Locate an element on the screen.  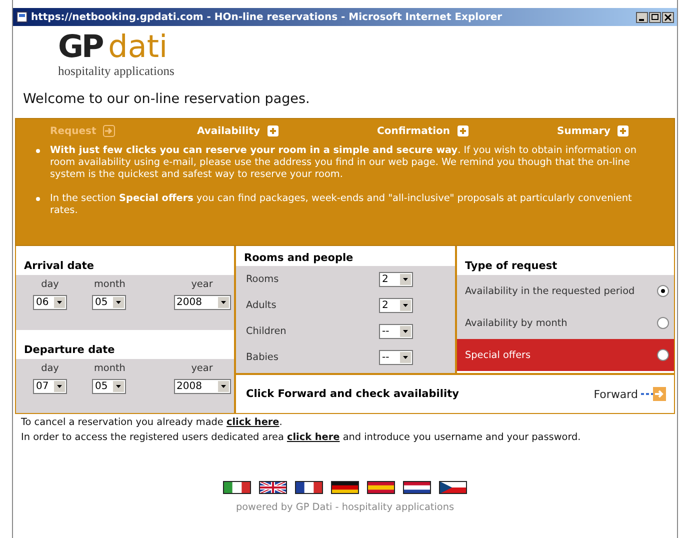
dropdown: 06 is located at coordinates (50, 302).